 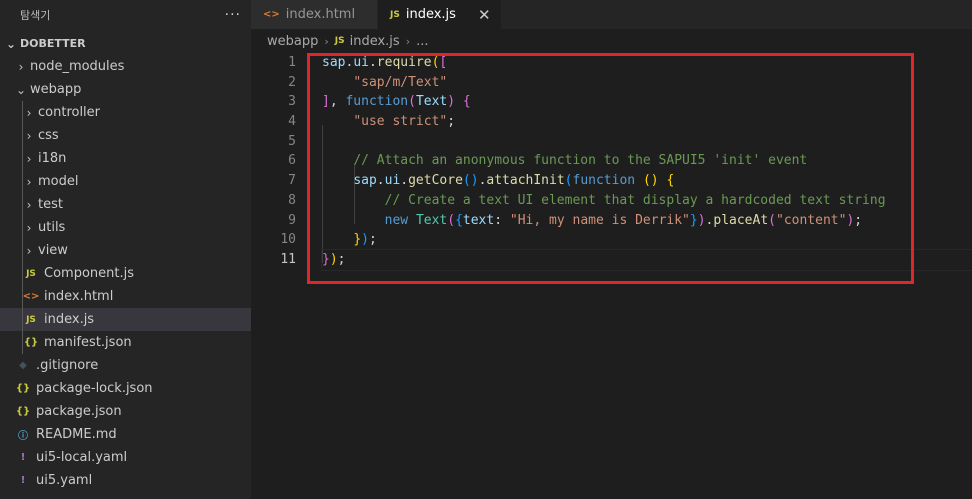 I want to click on code-line: sap.ui.require([, so click(x=647, y=63).